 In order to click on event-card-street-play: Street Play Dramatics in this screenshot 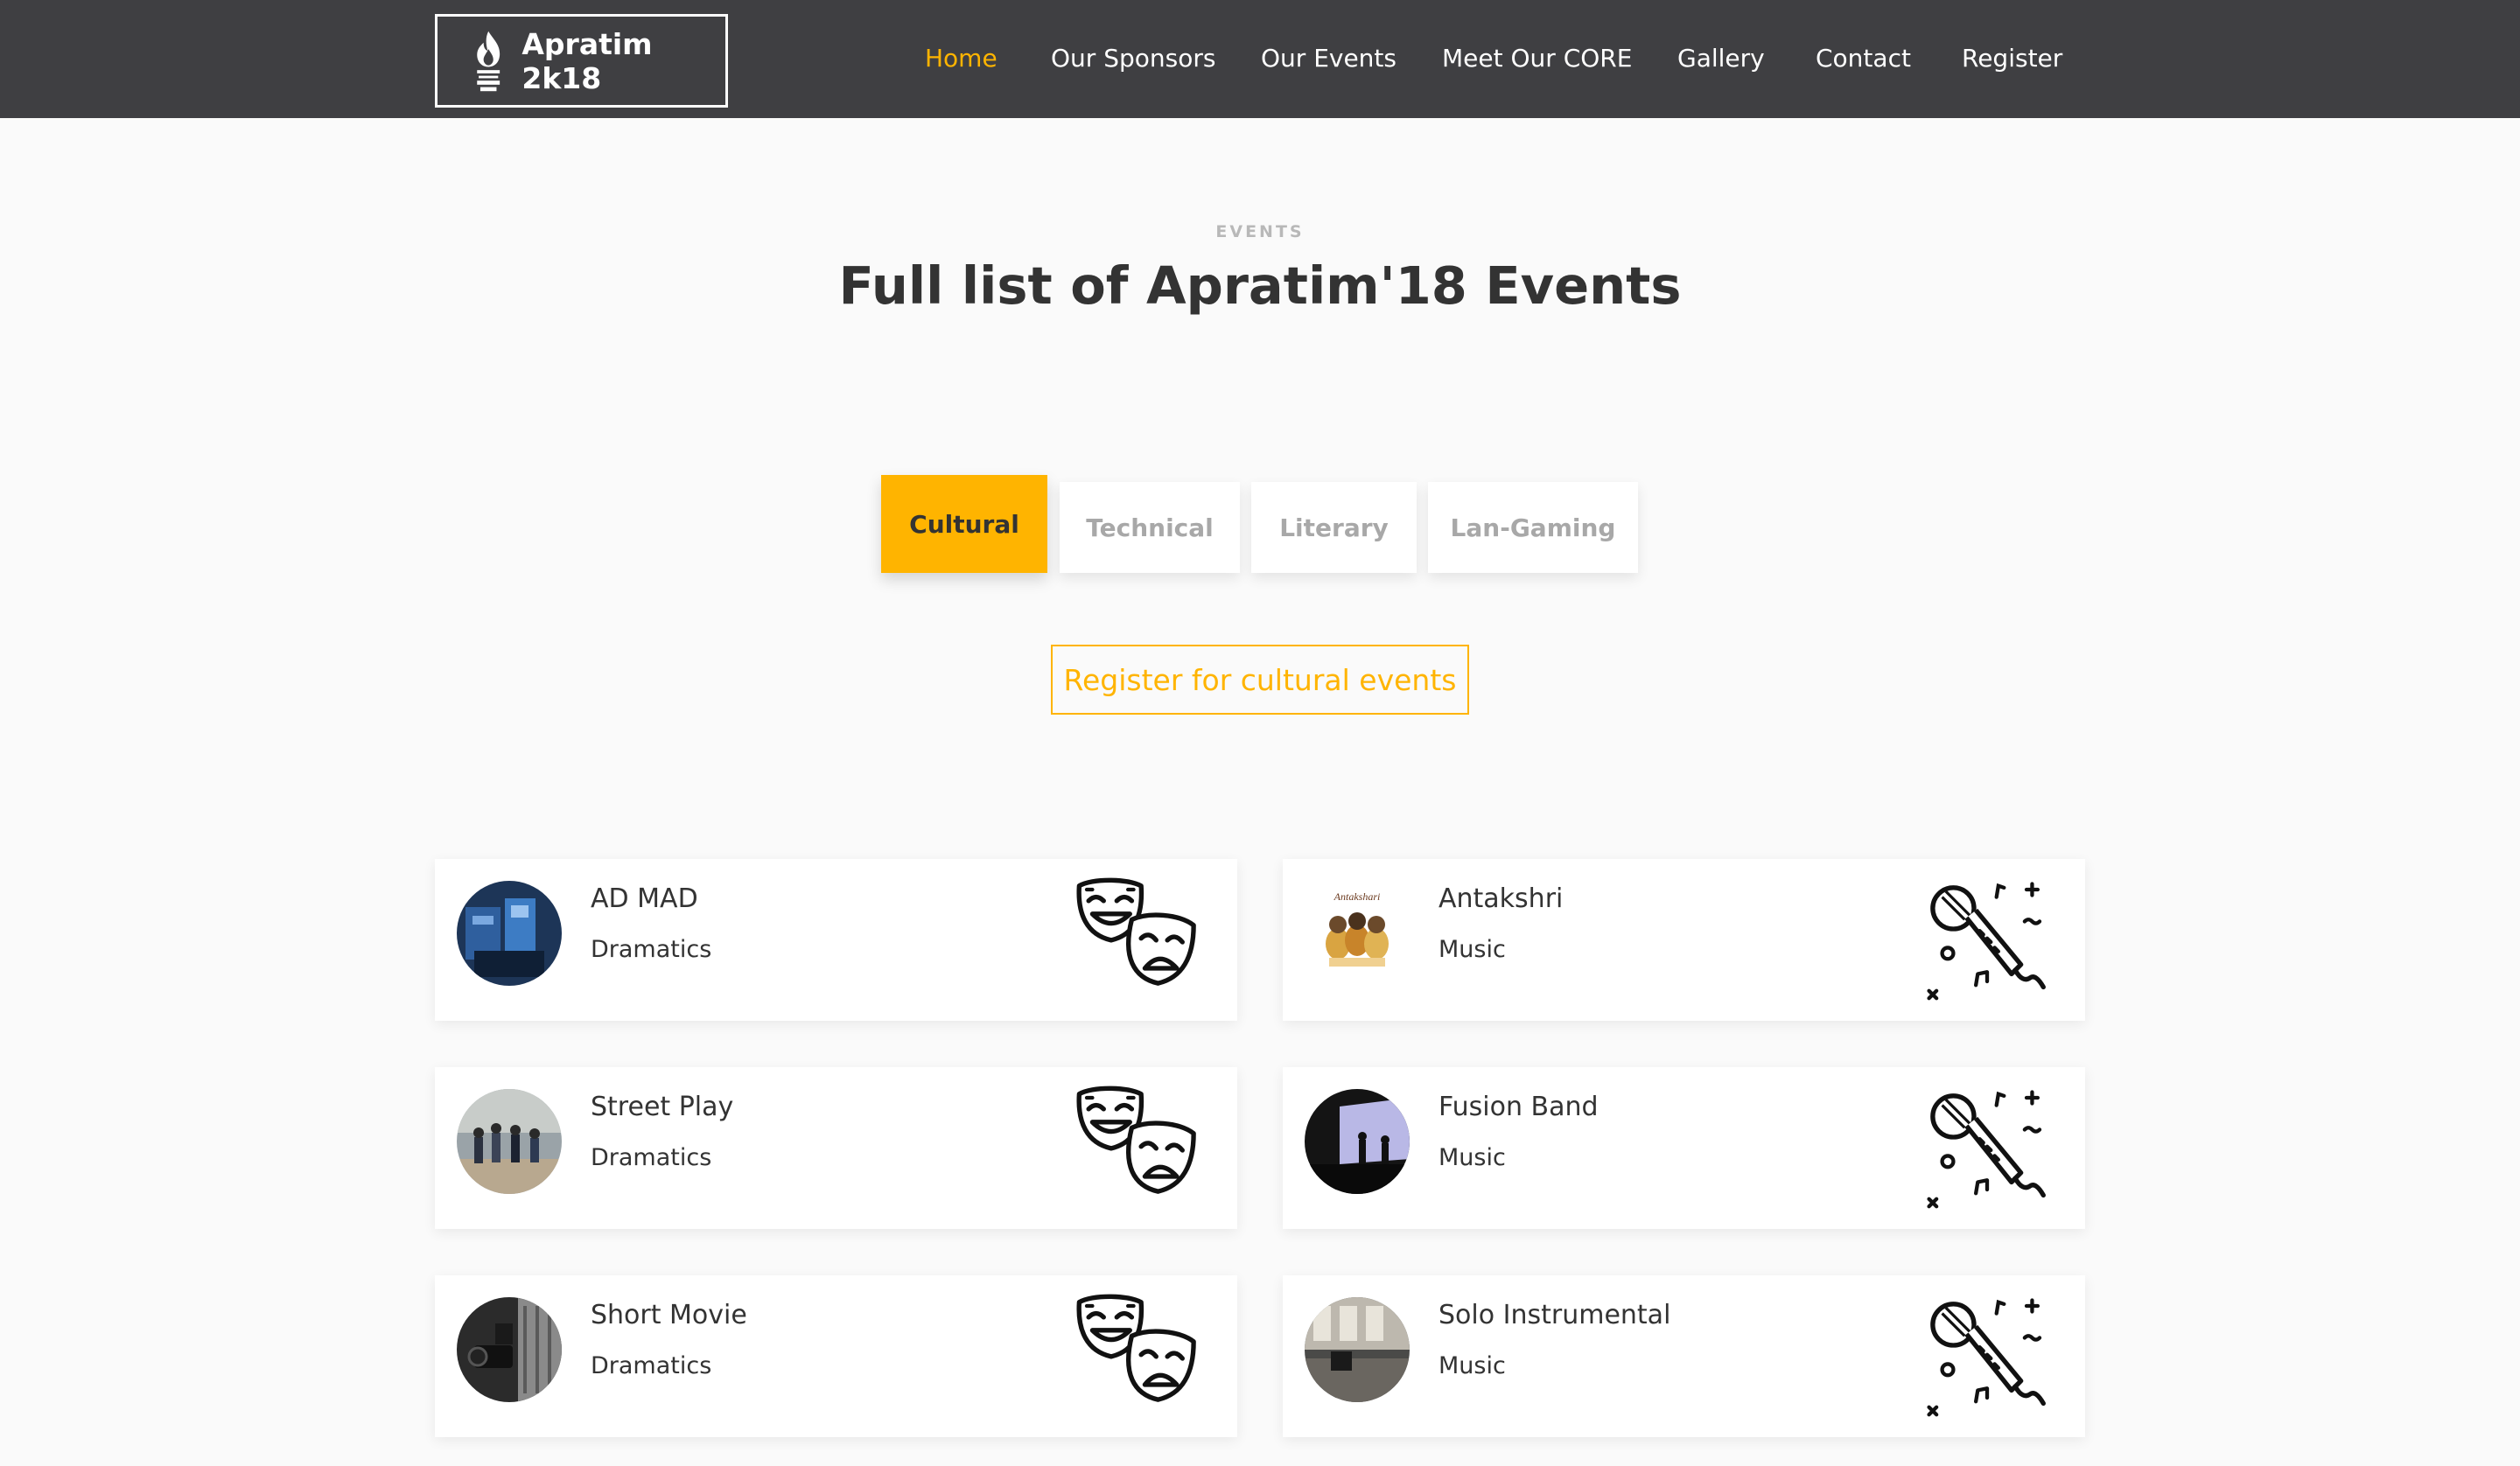, I will do `click(836, 1148)`.